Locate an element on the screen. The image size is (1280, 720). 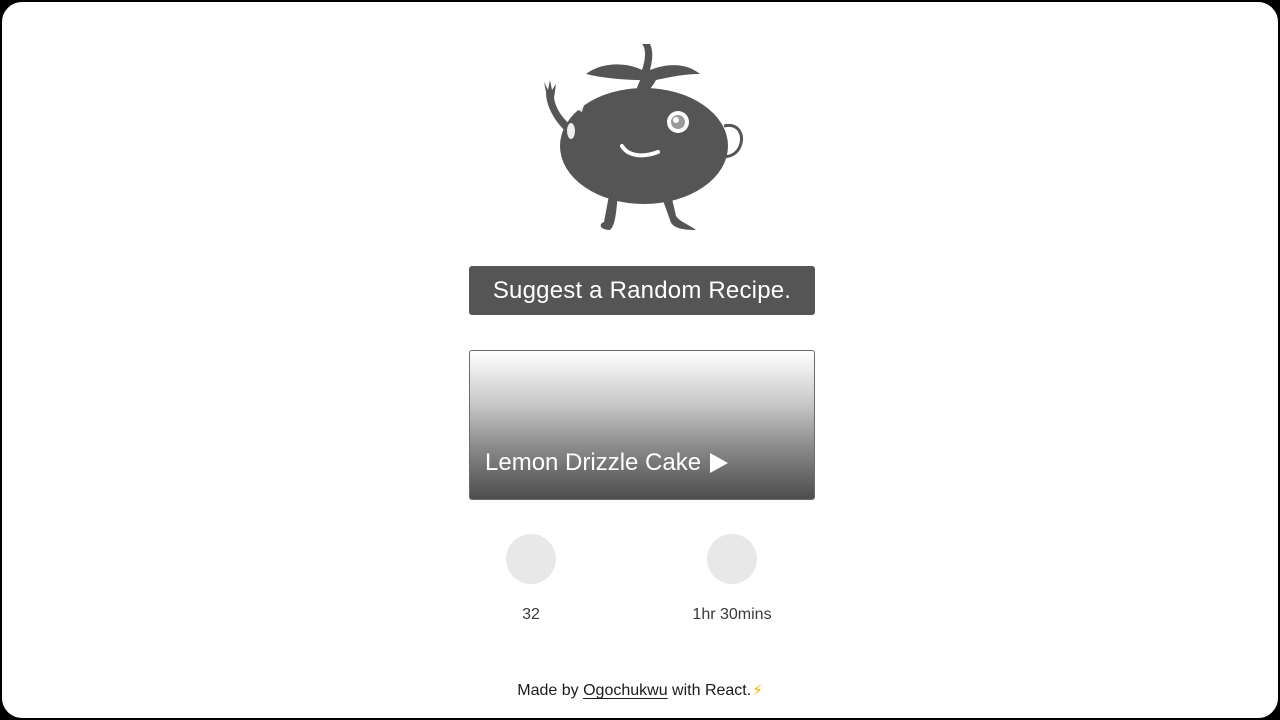
suggest-random-recipe-button: Suggest a Random Recipe. is located at coordinates (642, 290).